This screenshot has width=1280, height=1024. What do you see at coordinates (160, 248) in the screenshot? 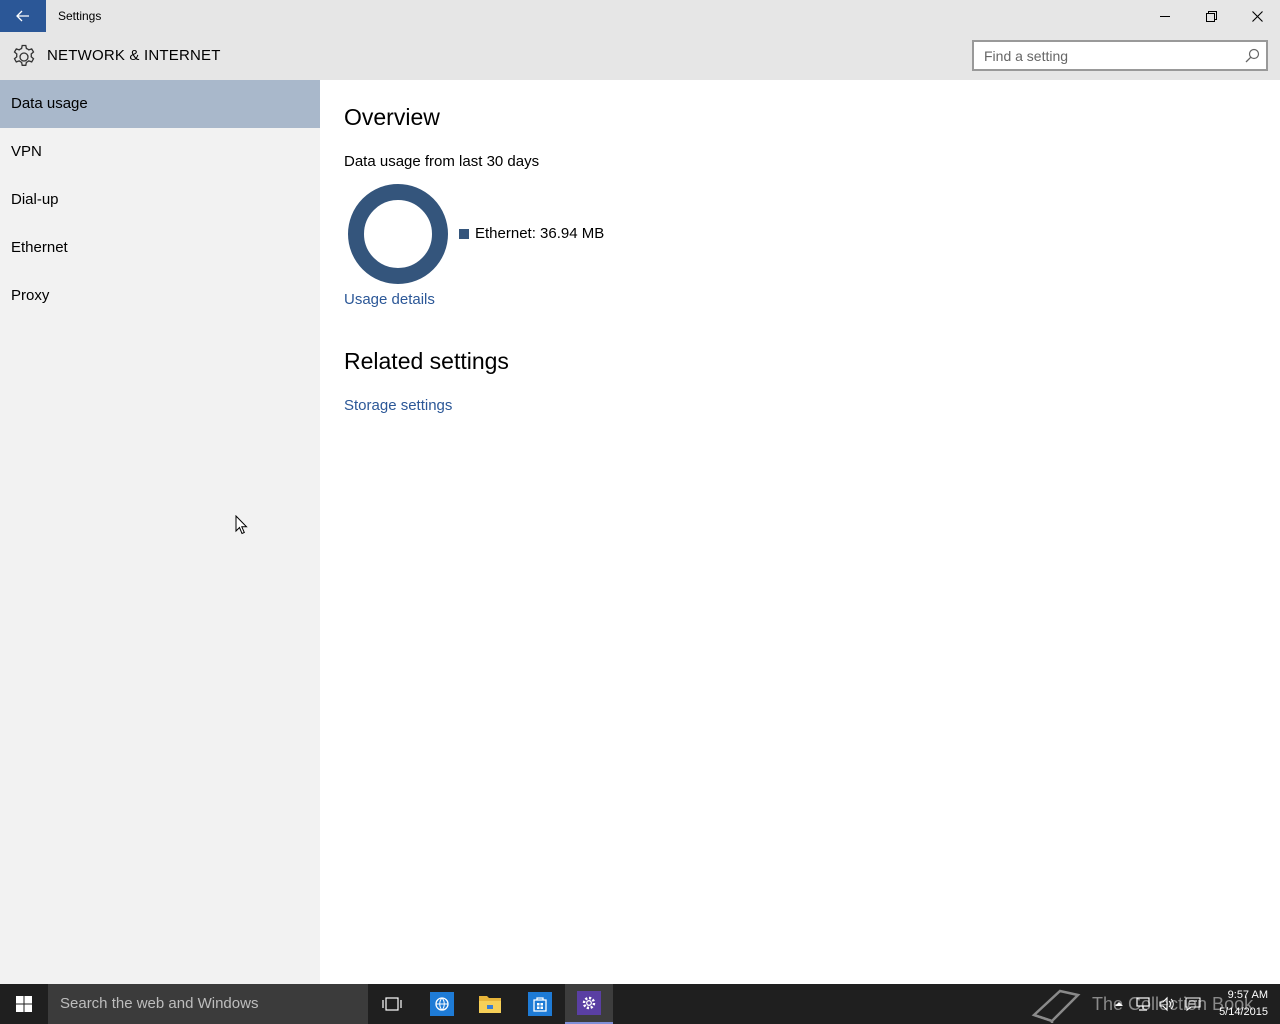
I see `sidebar-item-ethernet: Ethernet` at bounding box center [160, 248].